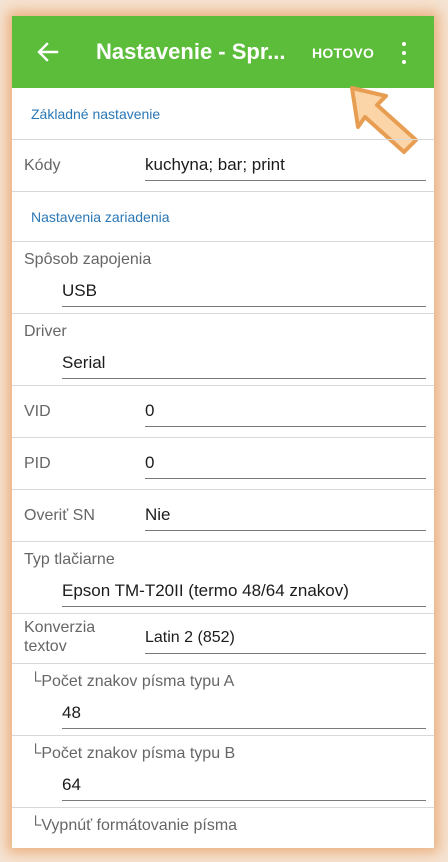 This screenshot has height=862, width=448. Describe the element at coordinates (59, 515) in the screenshot. I see `verify-sn-label: Overiť SN` at that location.